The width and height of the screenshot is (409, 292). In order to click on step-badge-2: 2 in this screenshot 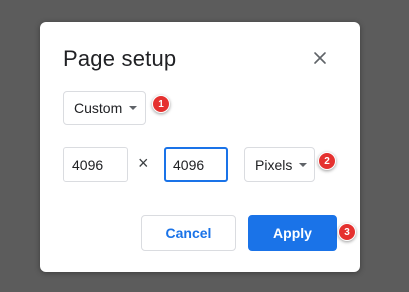, I will do `click(327, 161)`.